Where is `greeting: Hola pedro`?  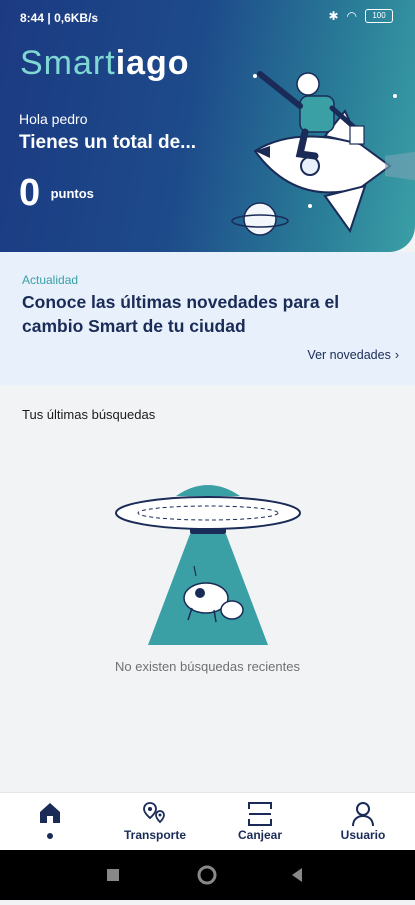 greeting: Hola pedro is located at coordinates (53, 119).